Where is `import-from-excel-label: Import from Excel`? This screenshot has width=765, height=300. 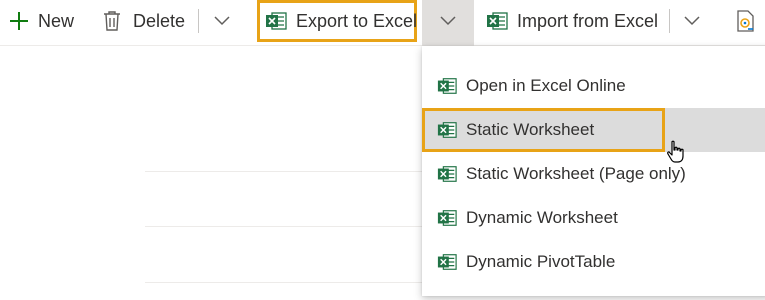 import-from-excel-label: Import from Excel is located at coordinates (588, 20).